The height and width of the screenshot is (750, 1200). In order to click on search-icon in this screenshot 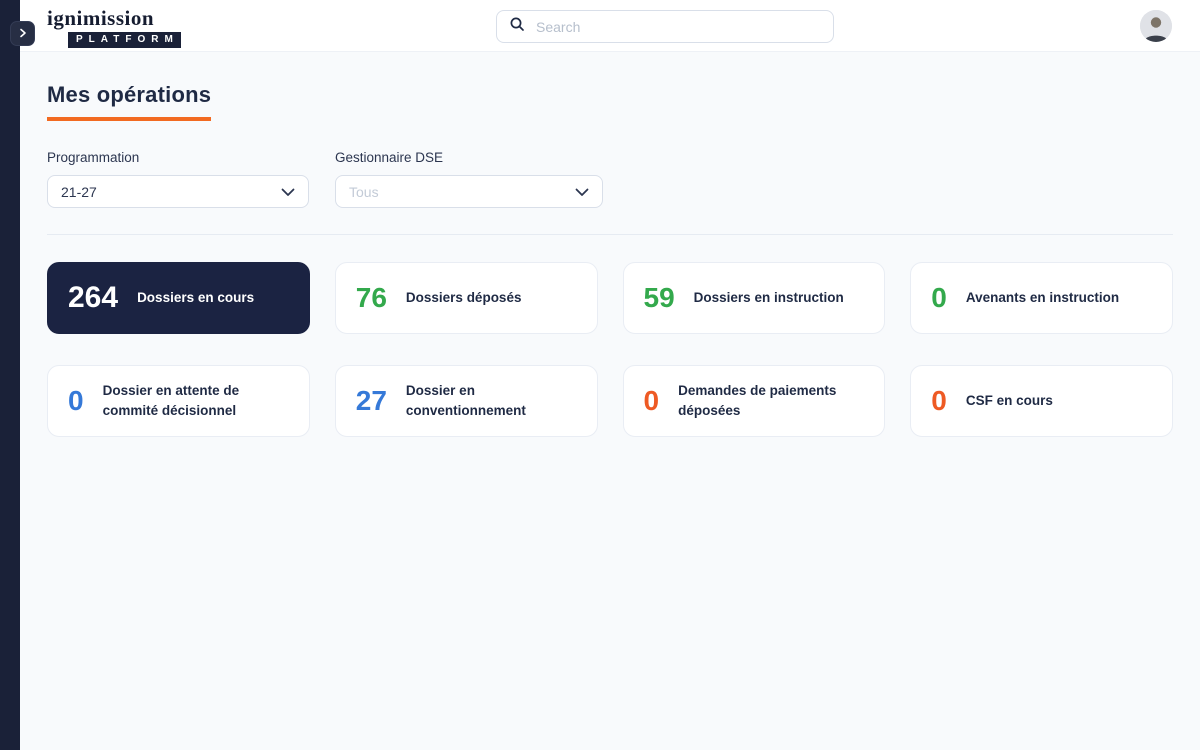, I will do `click(517, 26)`.